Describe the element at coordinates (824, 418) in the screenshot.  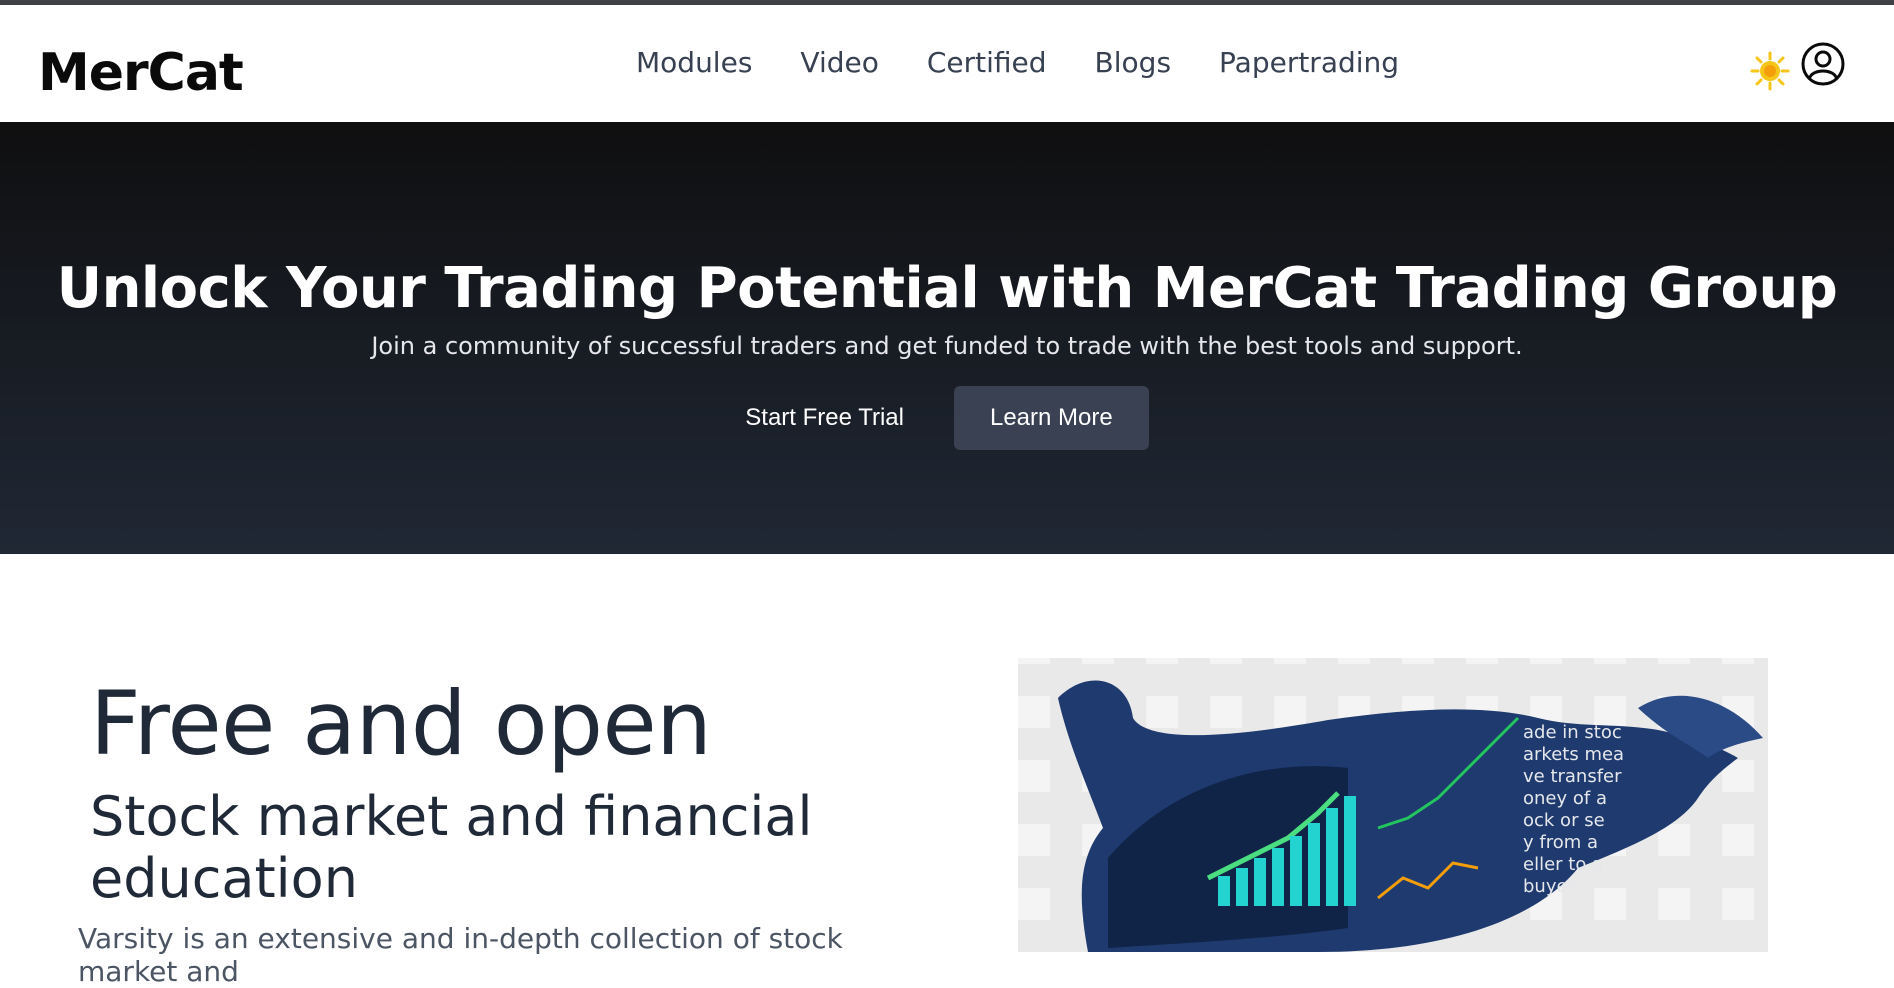
I see `start-free-trial-button: Start Free Trial` at that location.